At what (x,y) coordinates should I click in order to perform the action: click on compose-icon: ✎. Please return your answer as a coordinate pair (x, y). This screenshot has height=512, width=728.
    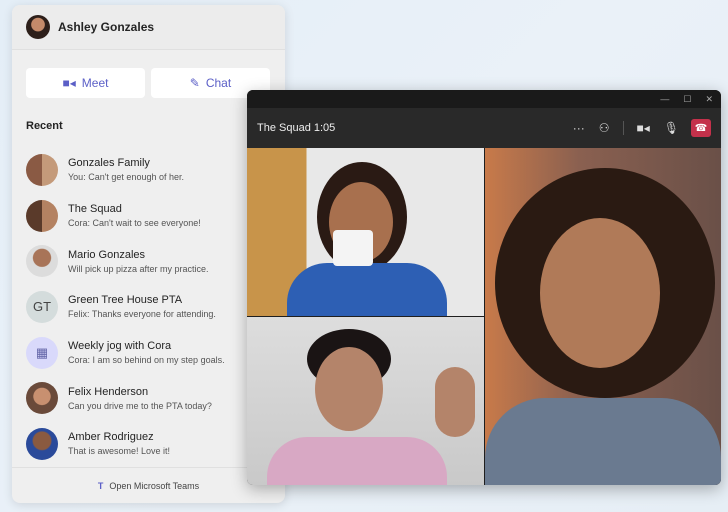
    Looking at the image, I should click on (194, 83).